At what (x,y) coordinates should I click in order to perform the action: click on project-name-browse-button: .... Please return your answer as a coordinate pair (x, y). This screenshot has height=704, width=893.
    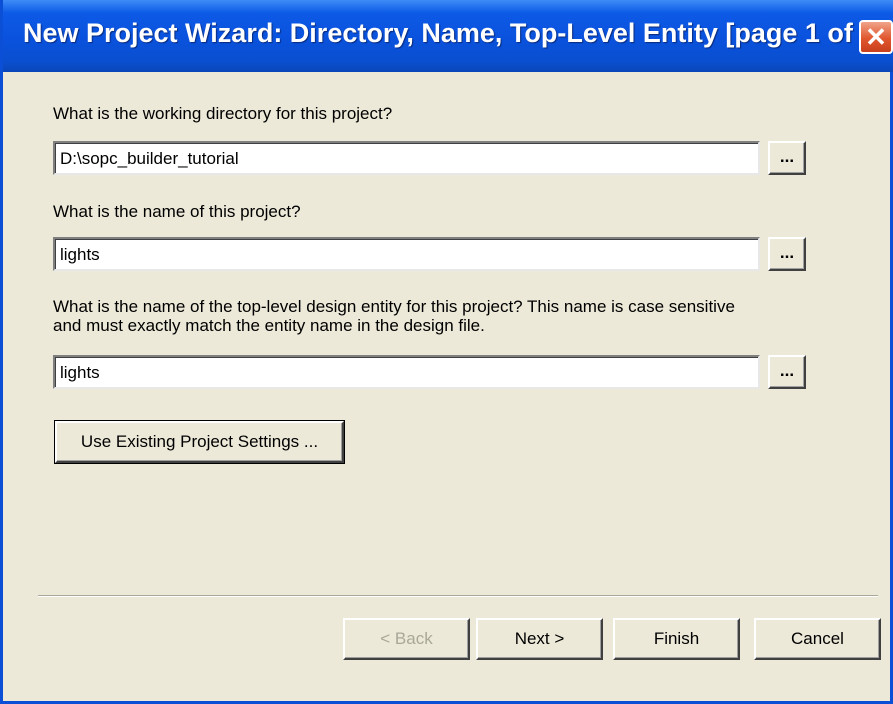
    Looking at the image, I should click on (787, 254).